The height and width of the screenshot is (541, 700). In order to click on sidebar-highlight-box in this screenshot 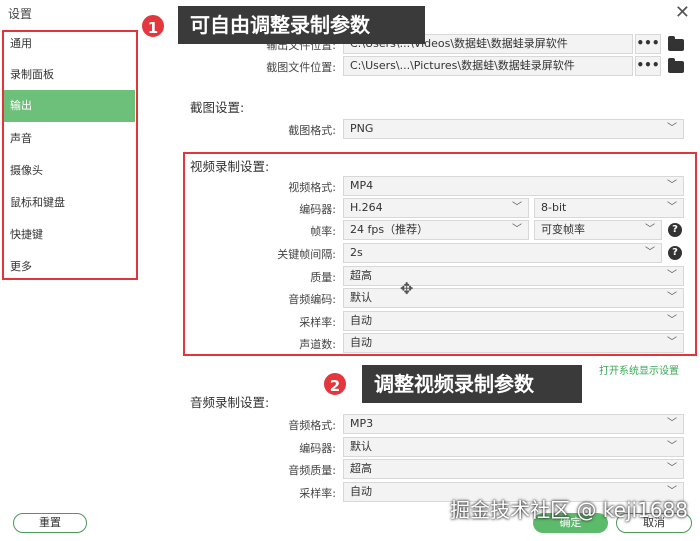, I will do `click(70, 155)`.